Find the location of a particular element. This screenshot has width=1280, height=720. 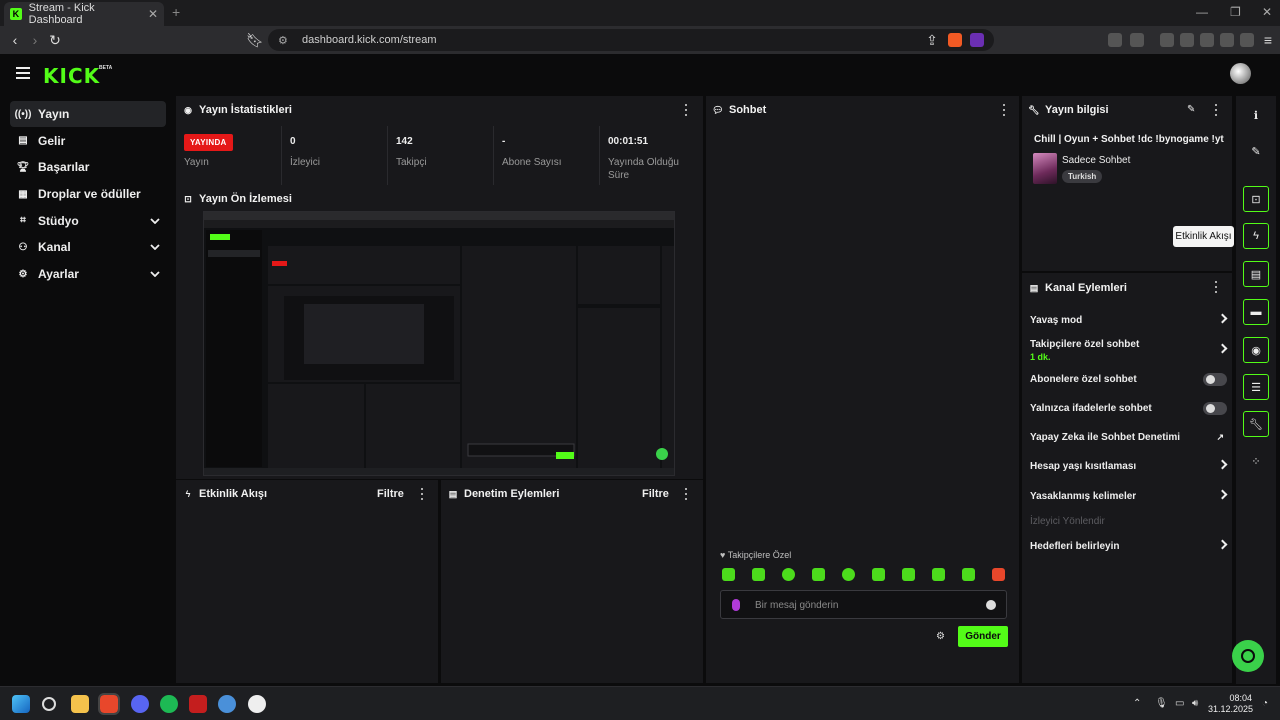

help-chat-button is located at coordinates (1248, 656).